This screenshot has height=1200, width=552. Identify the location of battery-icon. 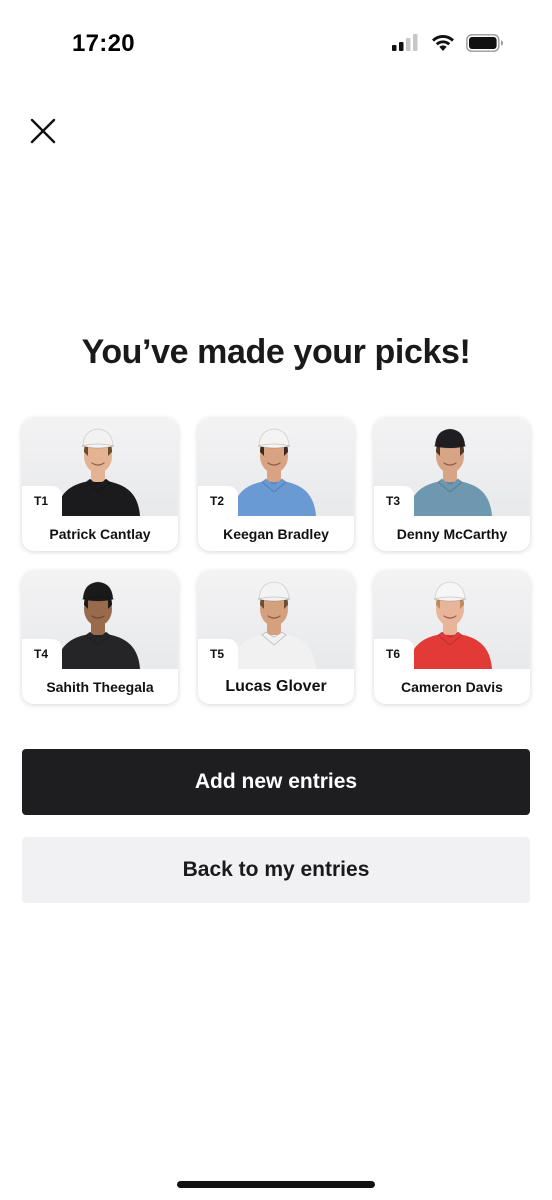
(484, 42).